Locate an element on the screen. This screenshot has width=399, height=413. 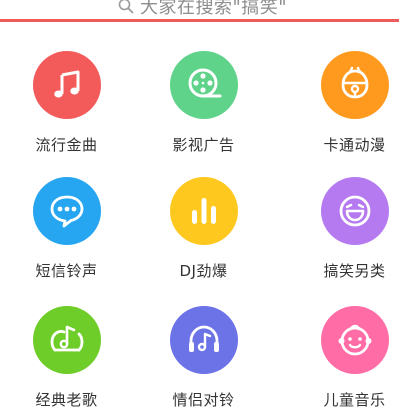
category-qinglv-duiling: 情侣对铃 is located at coordinates (203, 358).